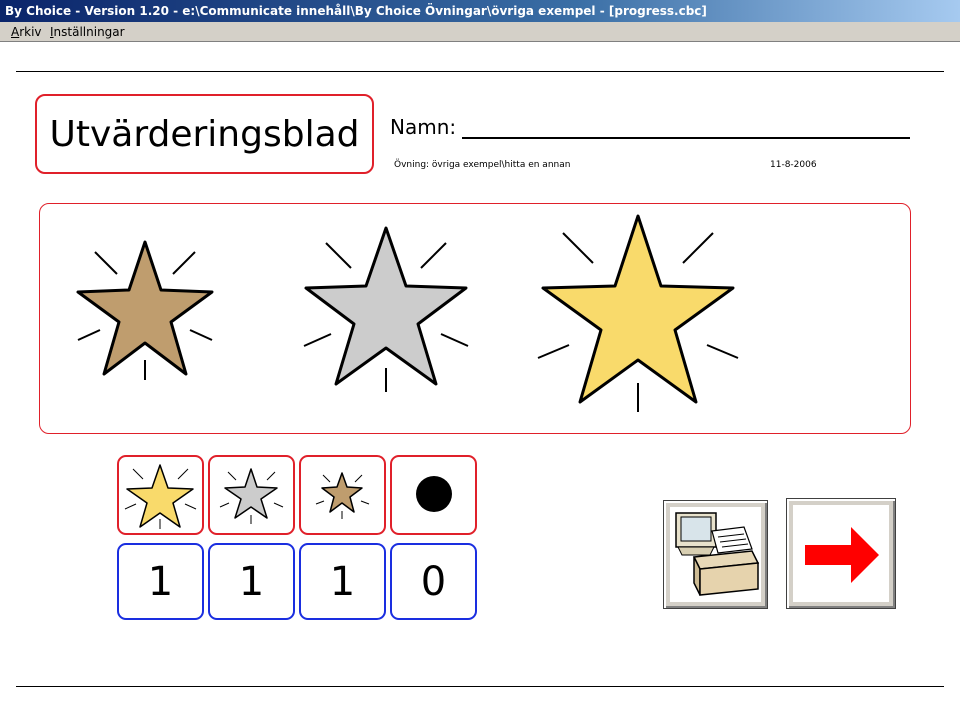 The height and width of the screenshot is (727, 960). Describe the element at coordinates (26, 32) in the screenshot. I see `menu-item-arkiv: Arkiv` at that location.